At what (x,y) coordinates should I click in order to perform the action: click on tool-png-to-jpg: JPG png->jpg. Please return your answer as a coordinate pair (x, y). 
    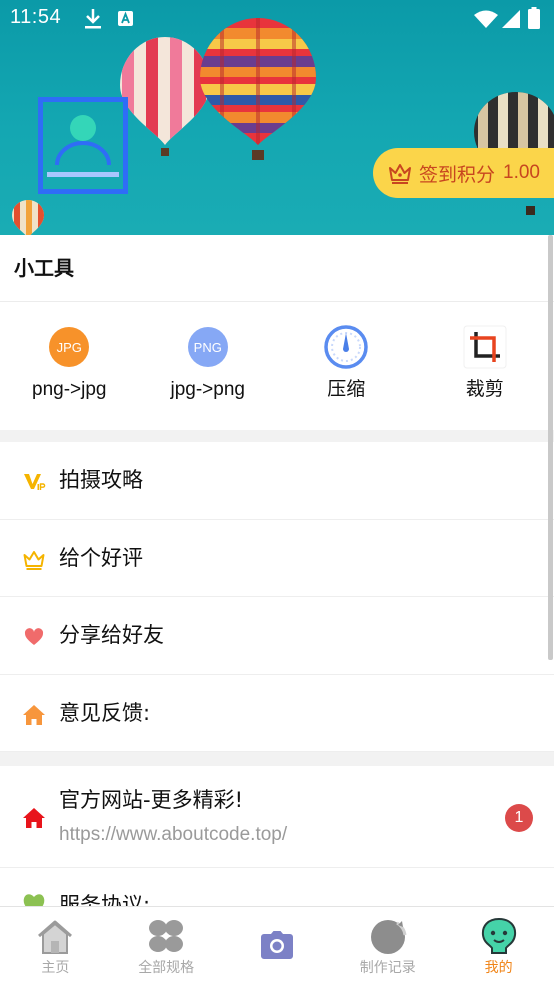
    Looking at the image, I should click on (69, 366).